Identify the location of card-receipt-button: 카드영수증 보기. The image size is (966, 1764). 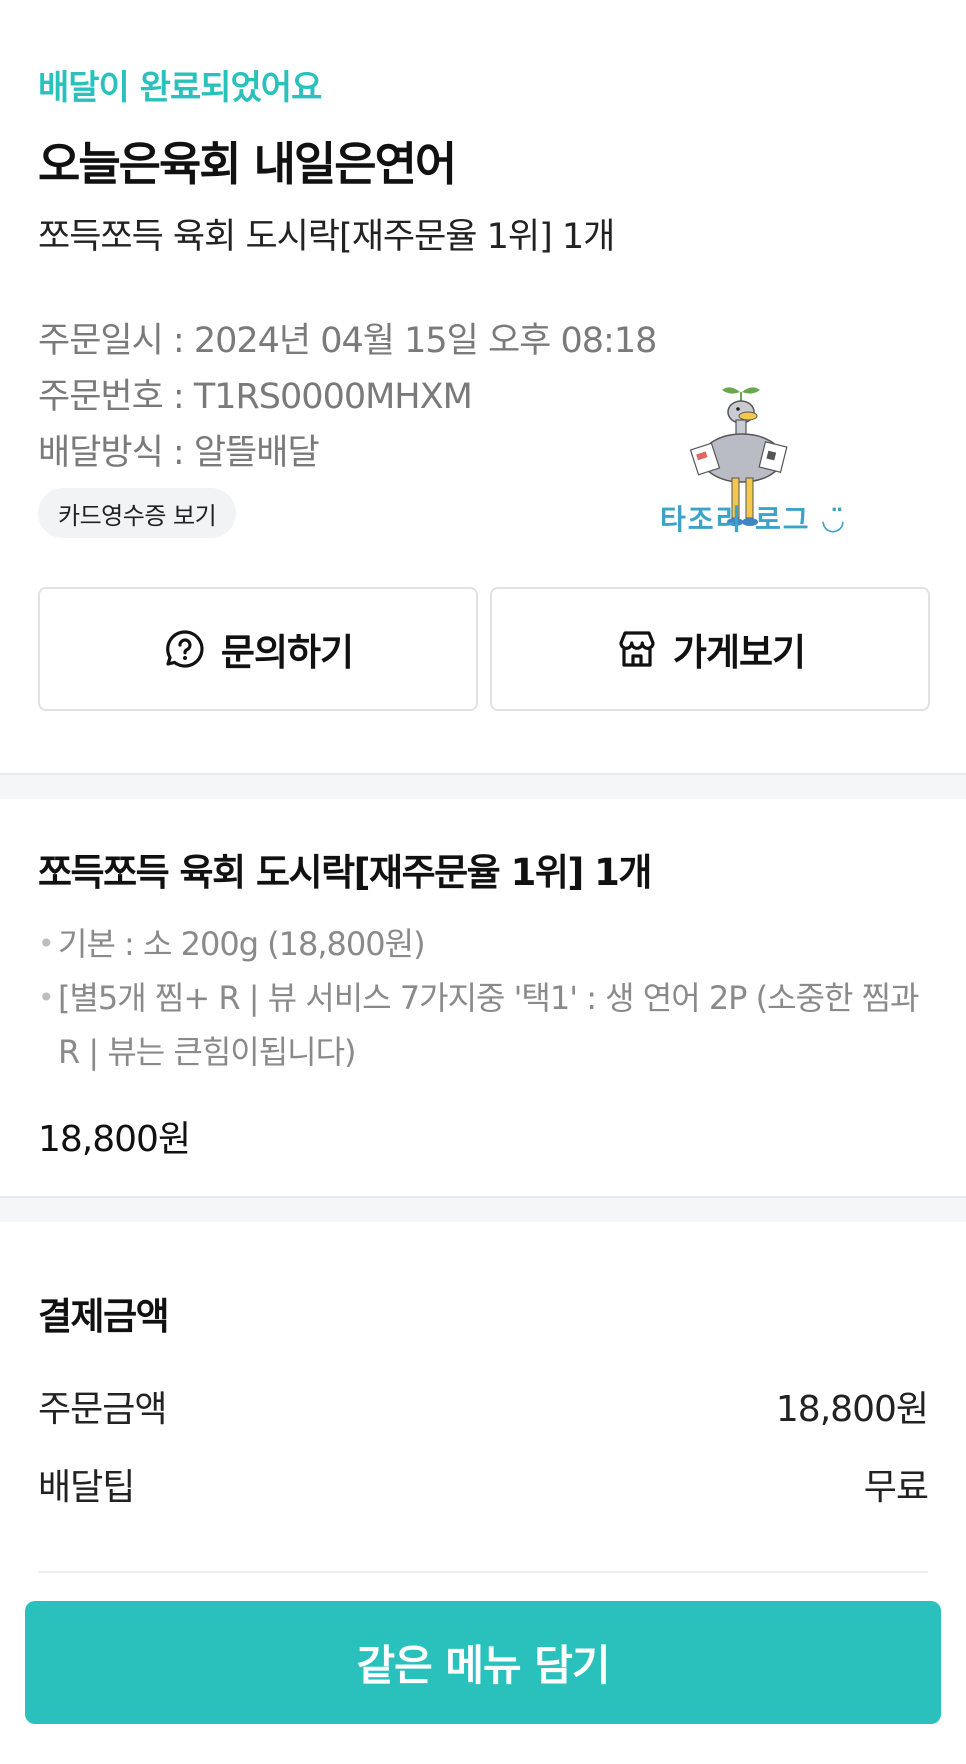
(137, 513).